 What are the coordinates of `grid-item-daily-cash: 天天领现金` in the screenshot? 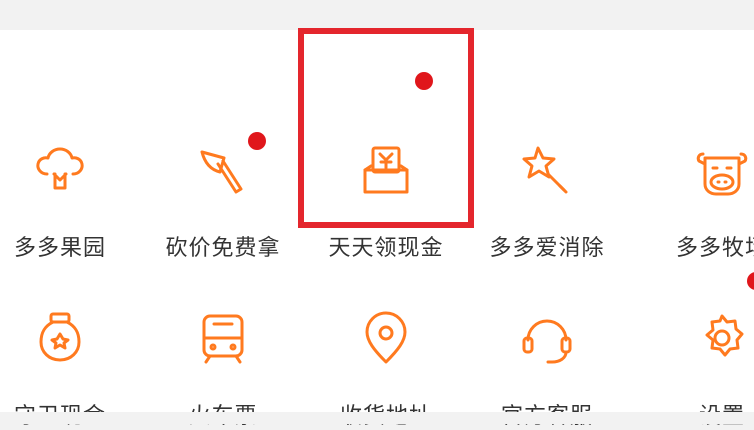 It's located at (386, 166).